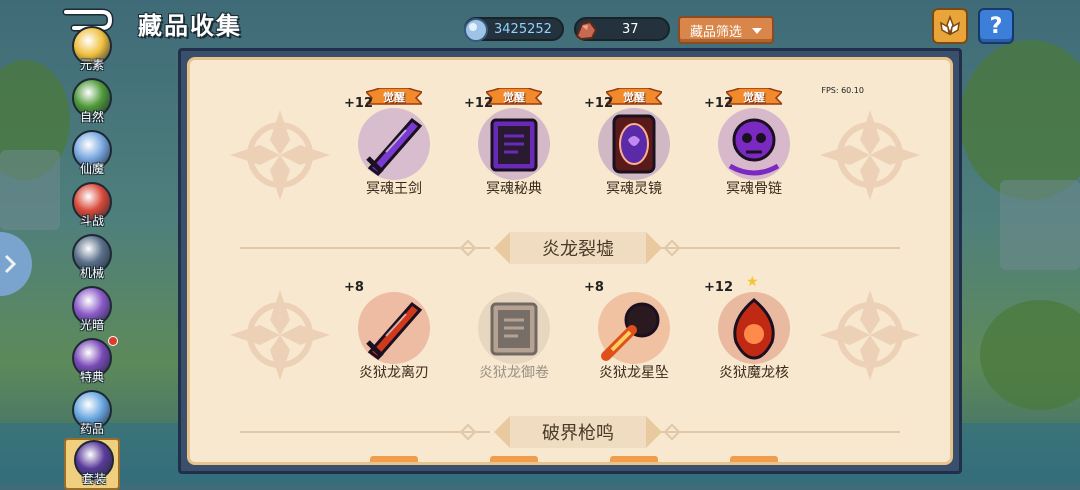  I want to click on item-name: 炎狱龙星坠, so click(634, 373).